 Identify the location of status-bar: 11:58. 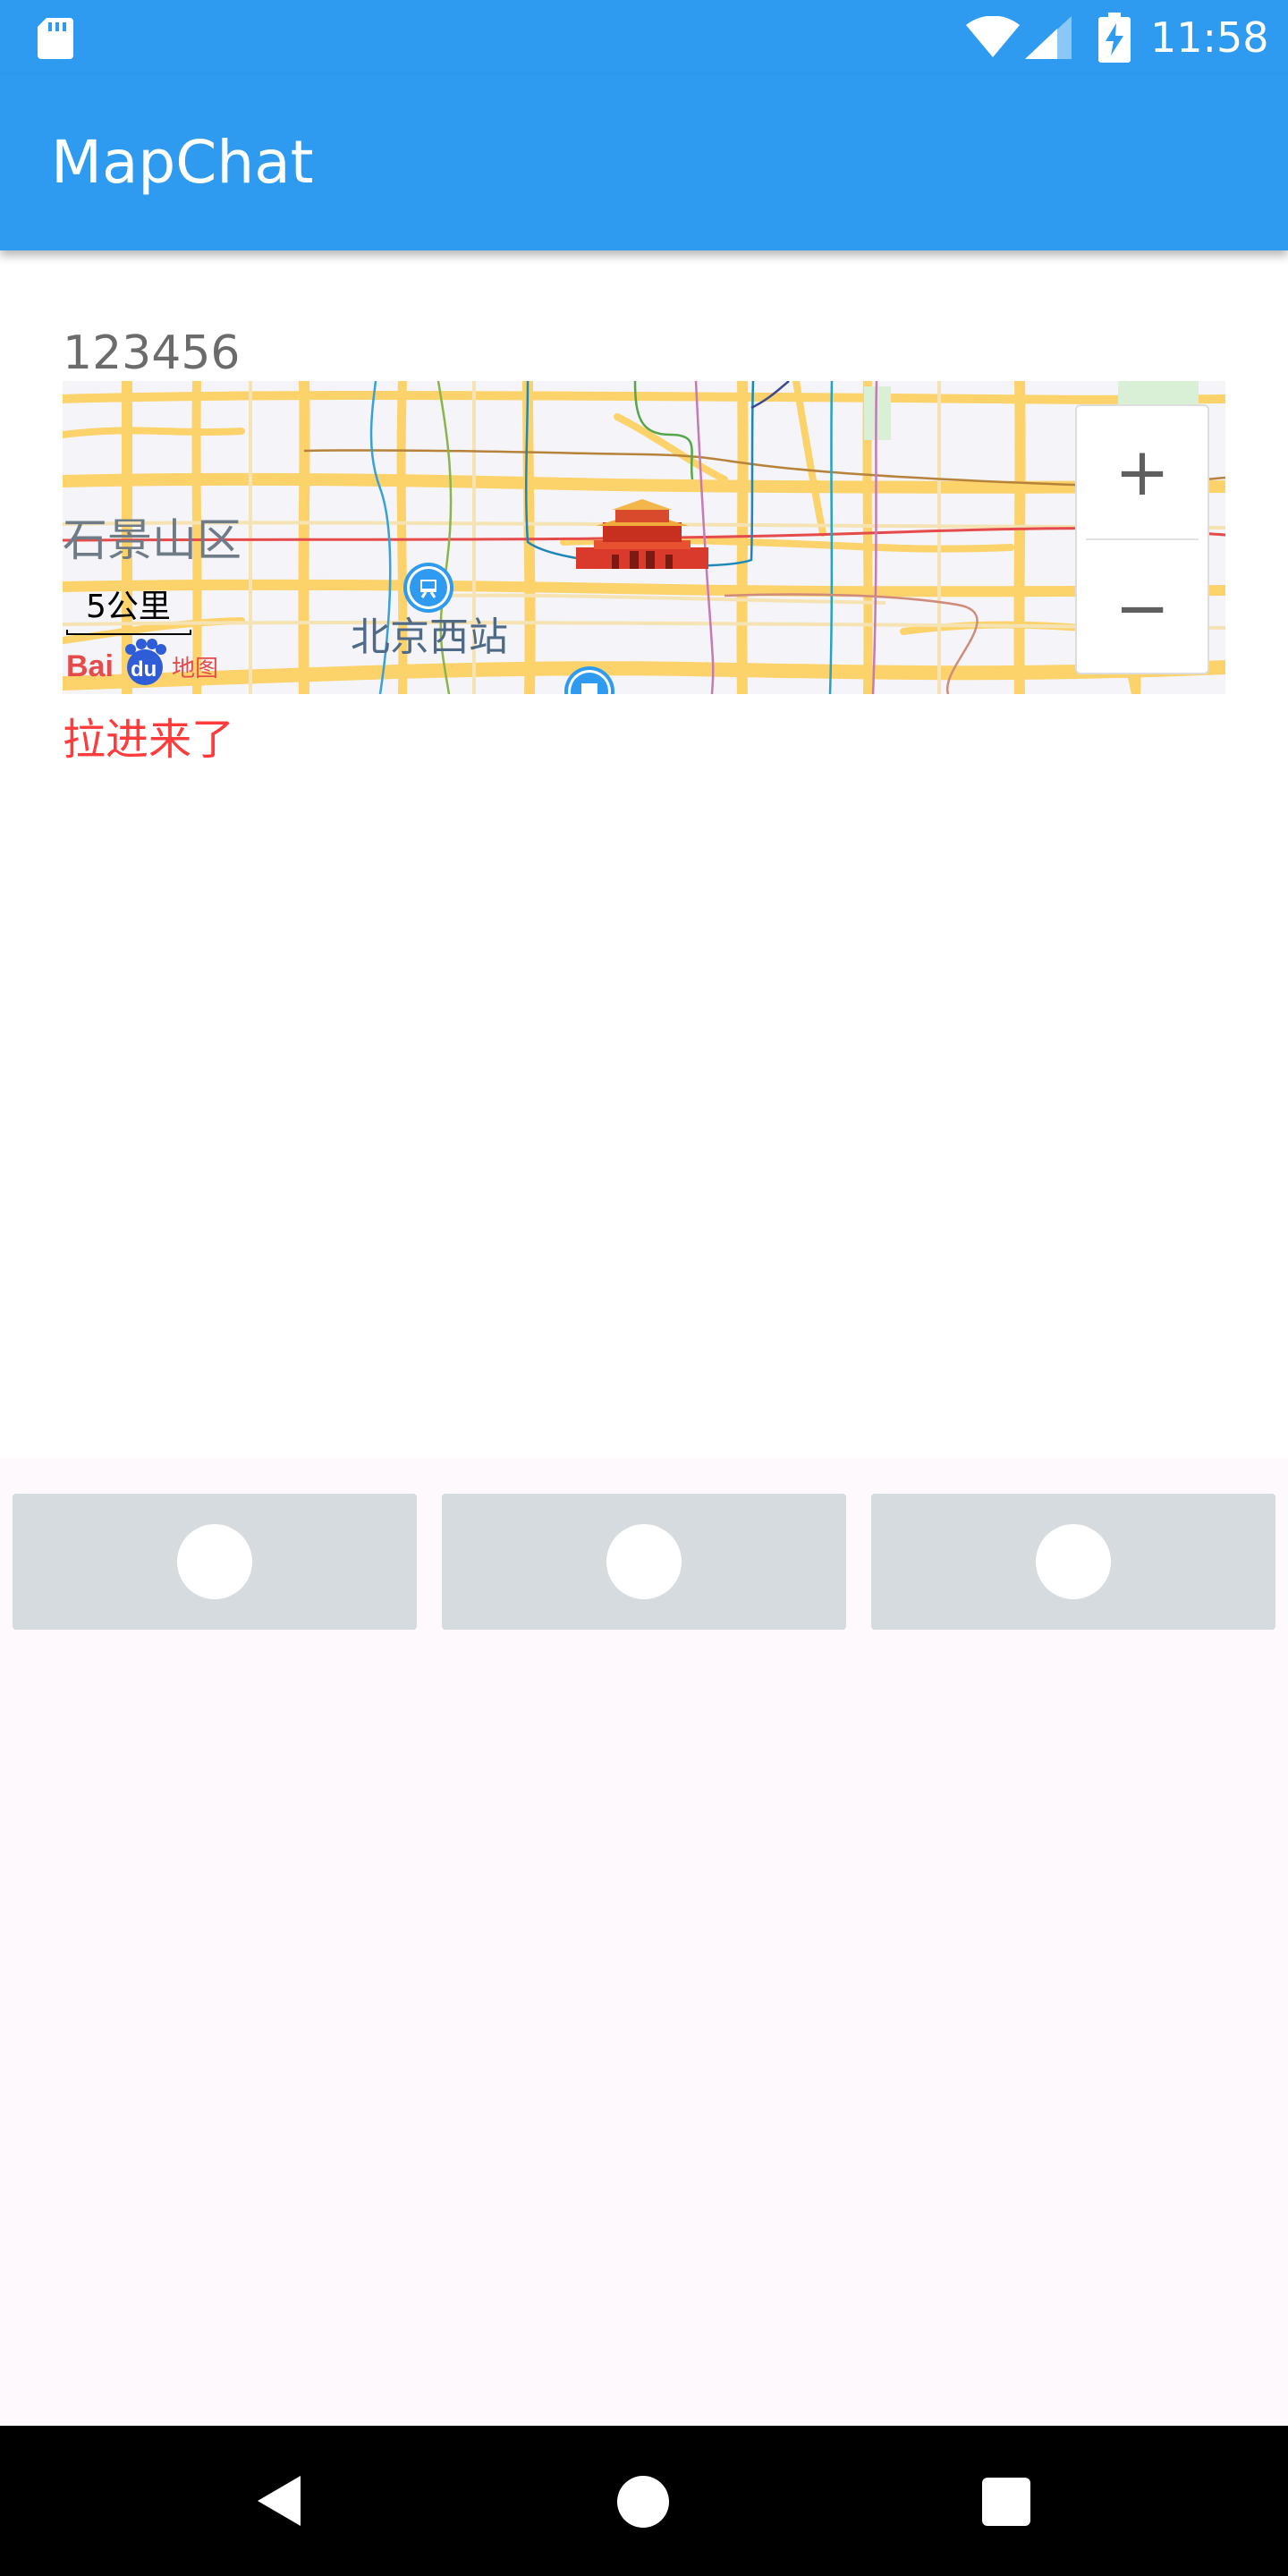
(644, 37).